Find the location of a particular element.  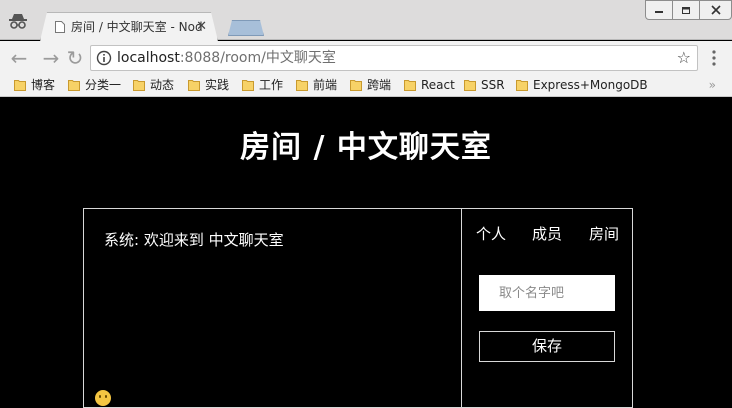

bookmarks-overflow-icon: » is located at coordinates (712, 85).